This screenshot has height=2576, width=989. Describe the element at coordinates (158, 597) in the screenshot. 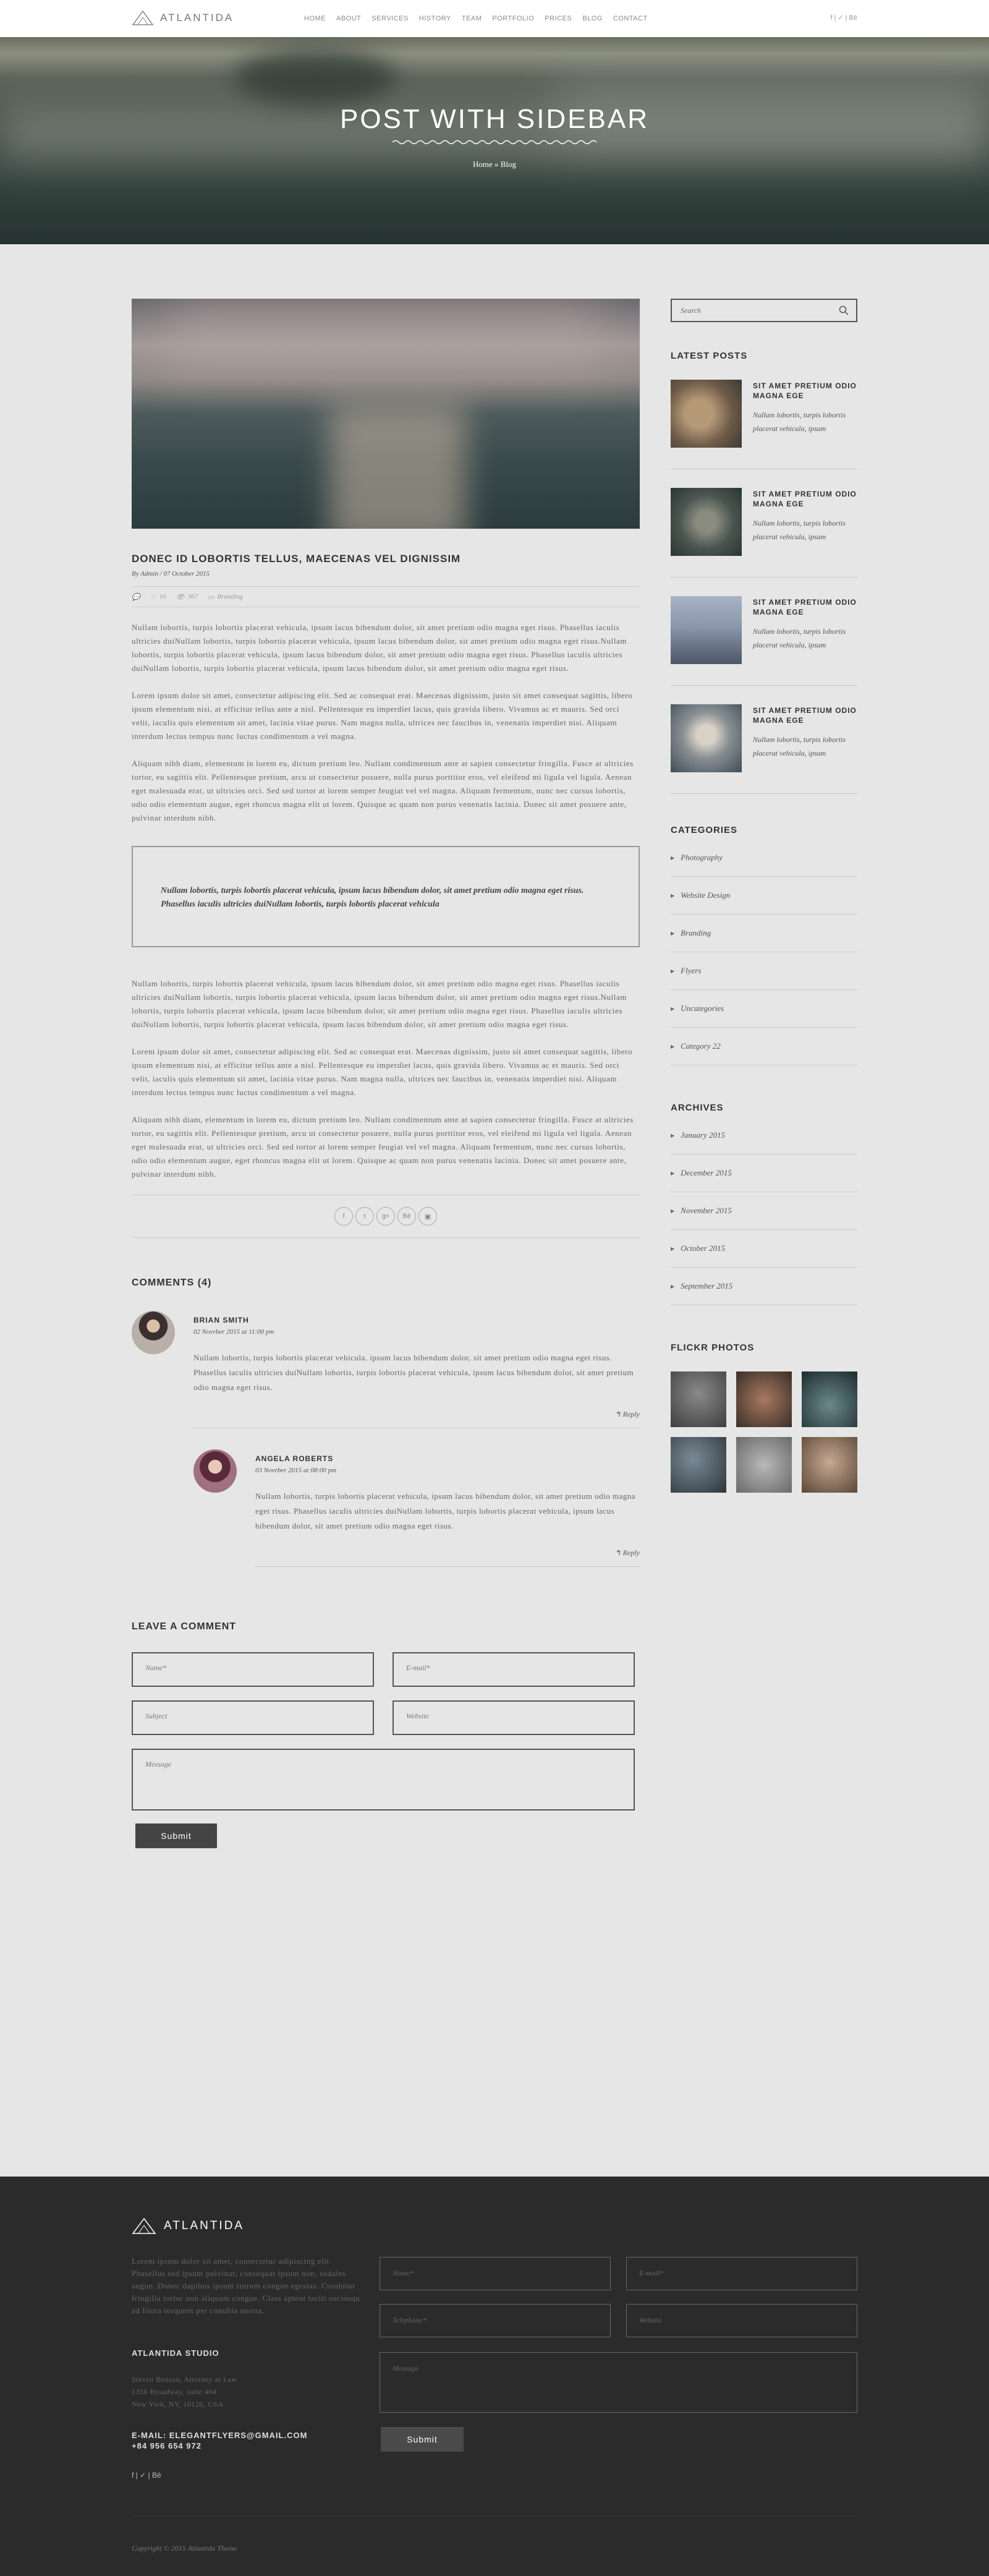

I see `likes-stat: ♡ 16` at that location.